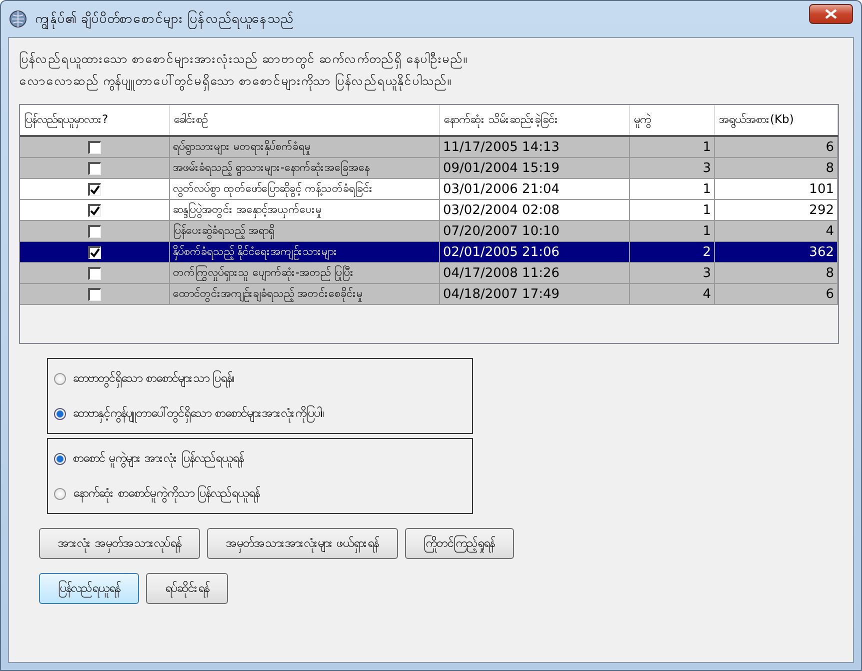 The image size is (862, 671). I want to click on action-button: အားလုံး အမှတ်အသားလုပ်ရန်, so click(119, 543).